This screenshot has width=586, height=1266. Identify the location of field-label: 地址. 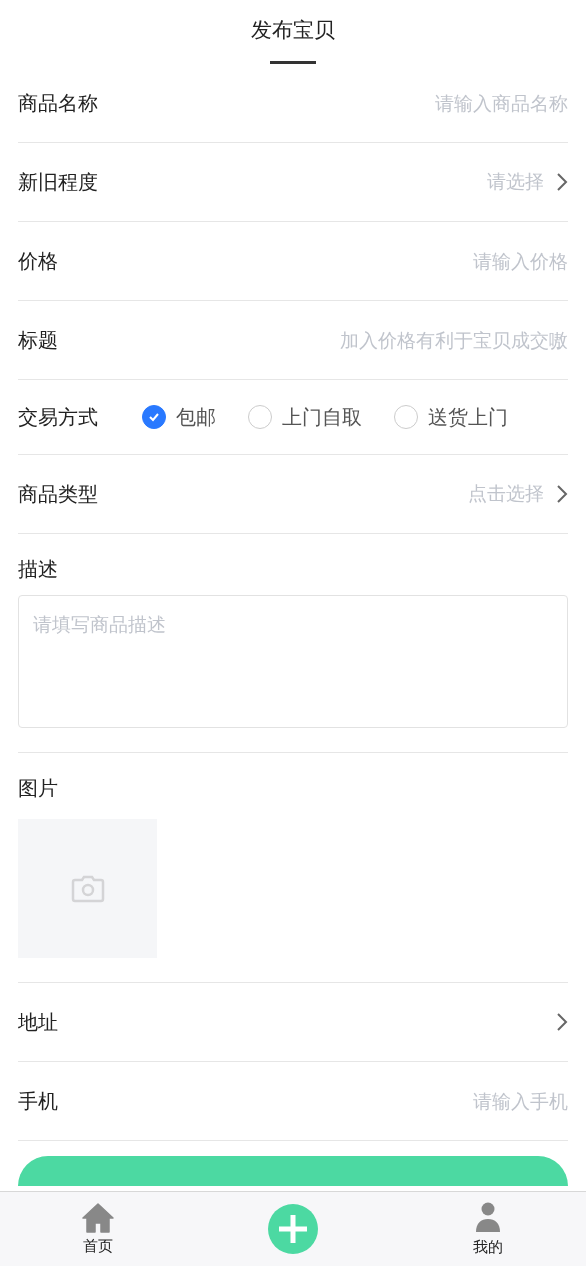
(38, 1022).